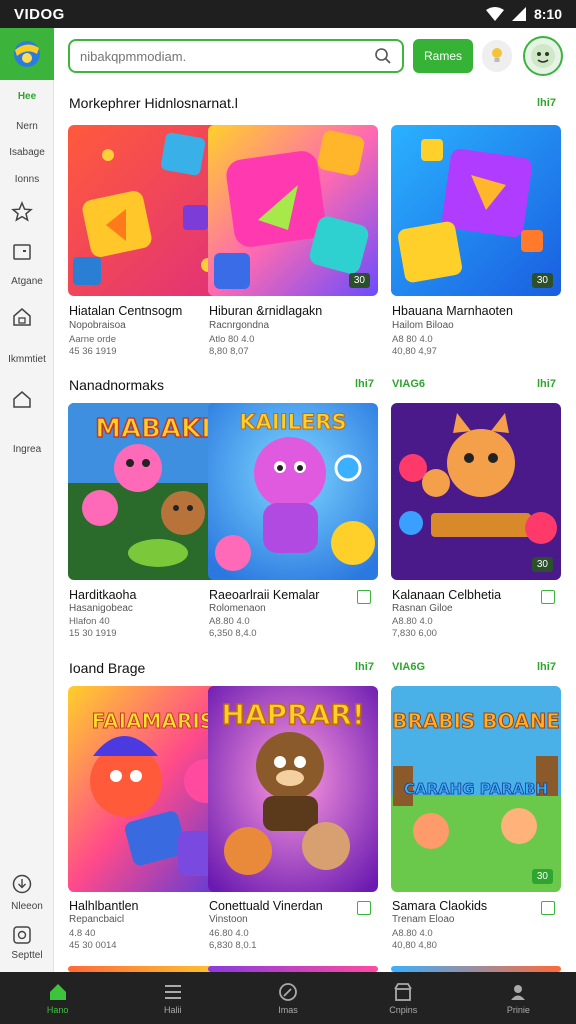 Image resolution: width=576 pixels, height=1024 pixels. Describe the element at coordinates (104, 906) in the screenshot. I see `card-title: Halhlbantlen` at that location.